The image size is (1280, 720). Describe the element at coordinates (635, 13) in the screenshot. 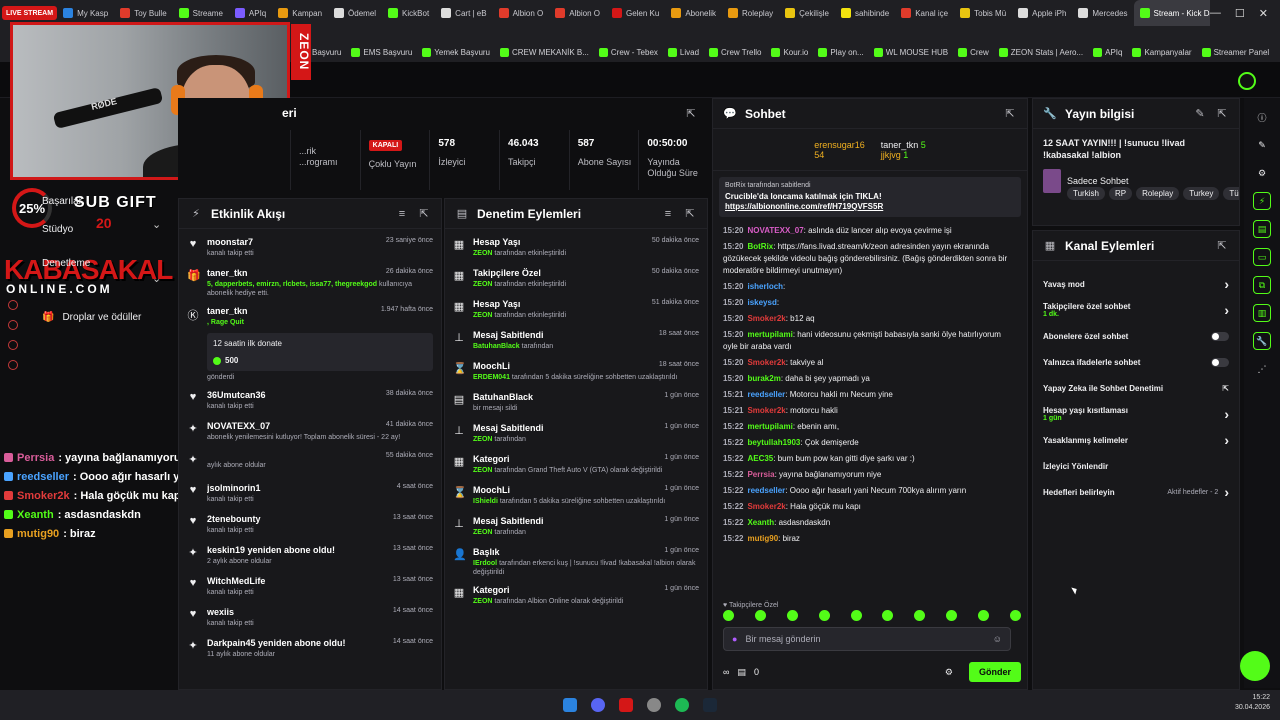

I see `browser-tab: Gelen Ku` at that location.